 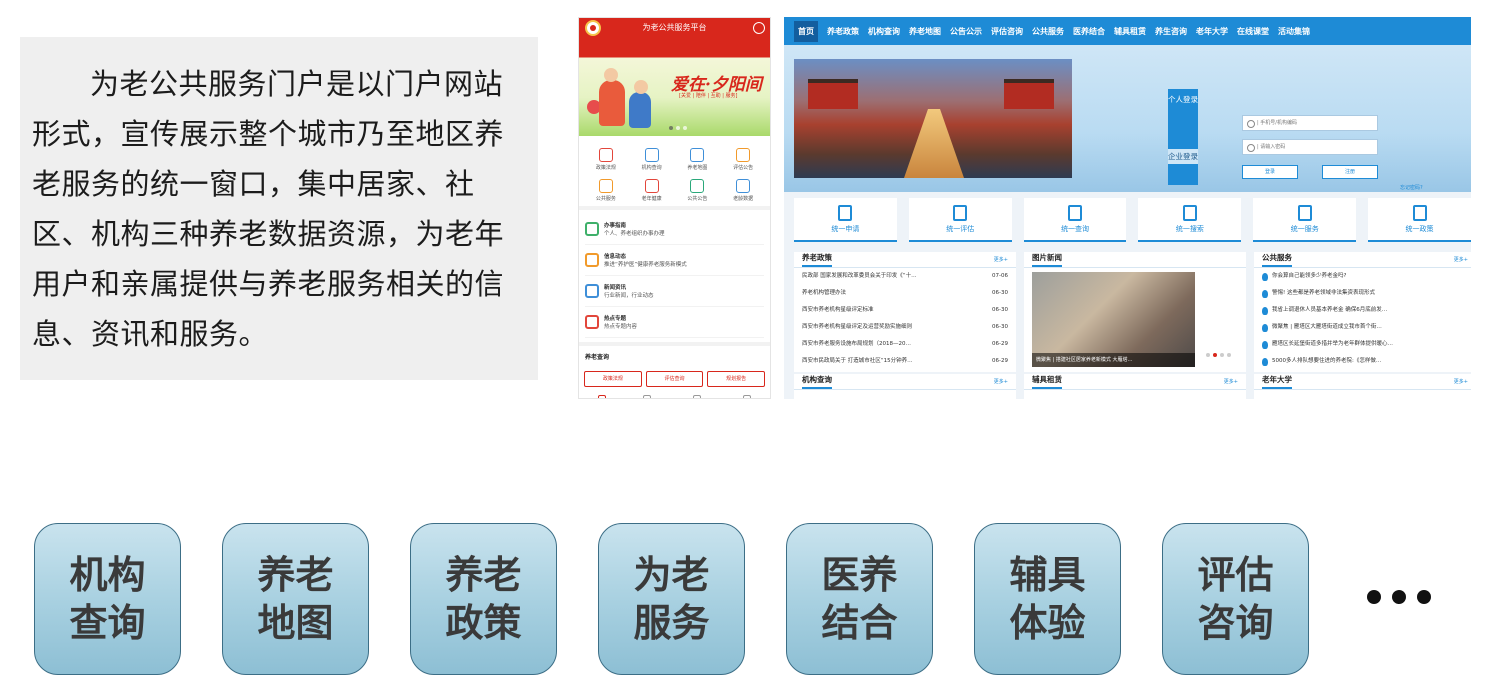 What do you see at coordinates (905, 310) in the screenshot?
I see `policy-row: 西安市养老机构星级评定标准 06-30` at bounding box center [905, 310].